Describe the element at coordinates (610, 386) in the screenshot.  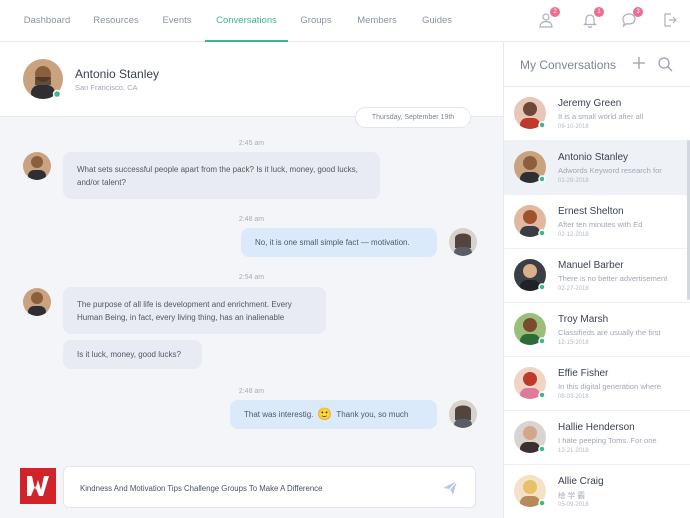
I see `conversation-preview: In this digital generation where` at that location.